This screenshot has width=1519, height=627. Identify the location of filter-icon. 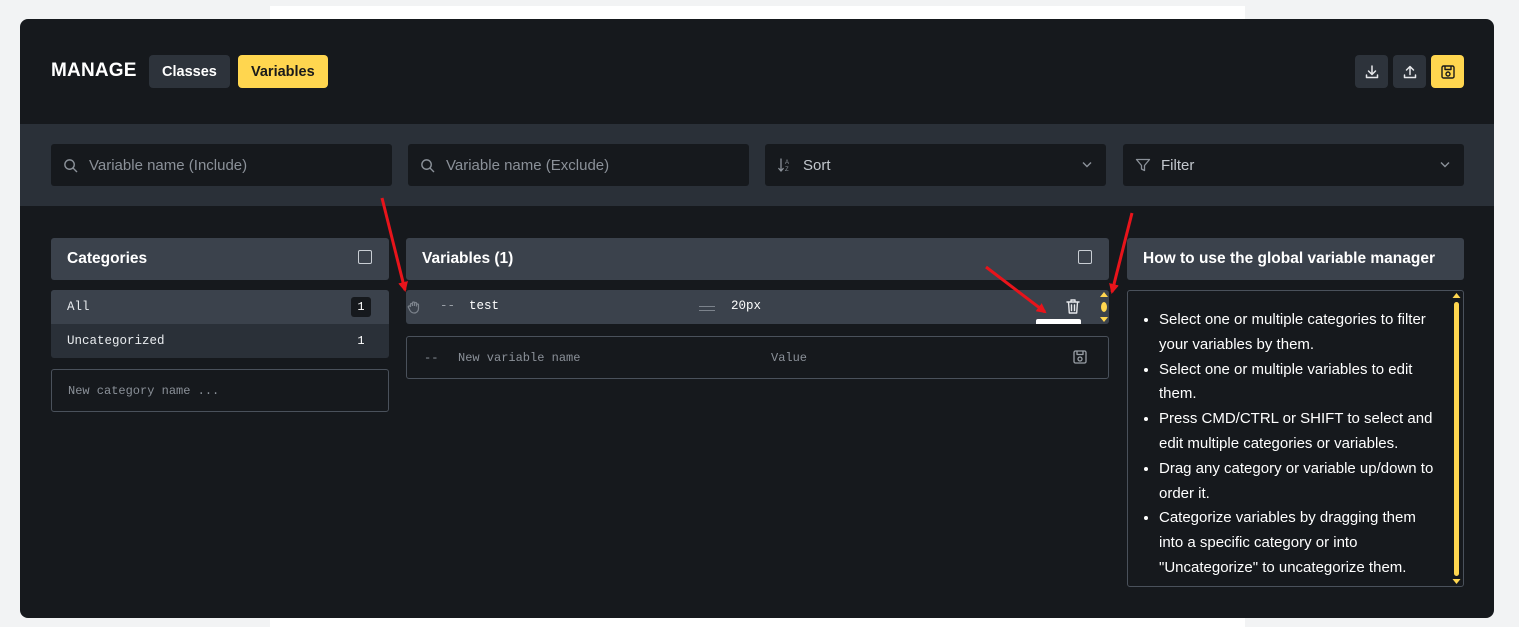
(1143, 165).